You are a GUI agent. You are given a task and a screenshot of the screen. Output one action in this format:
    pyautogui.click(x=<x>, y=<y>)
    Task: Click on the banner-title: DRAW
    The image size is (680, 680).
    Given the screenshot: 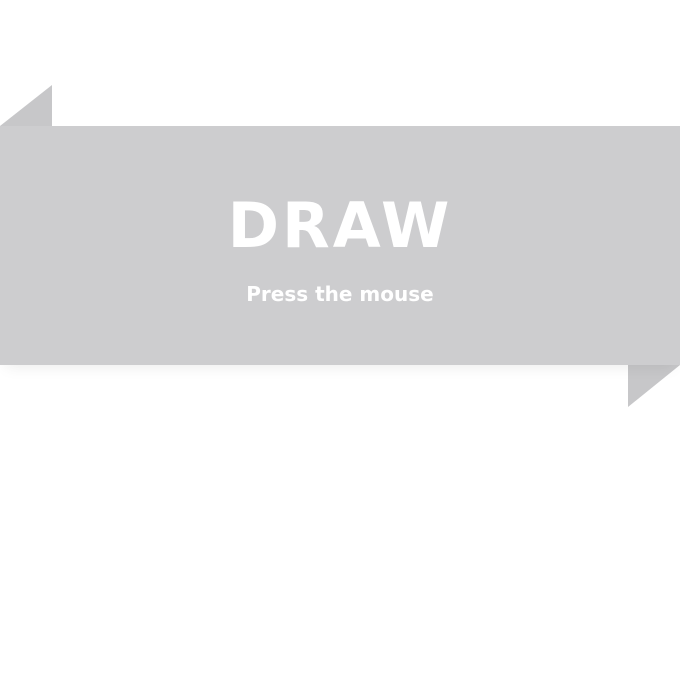 What is the action you would take?
    pyautogui.click(x=340, y=225)
    